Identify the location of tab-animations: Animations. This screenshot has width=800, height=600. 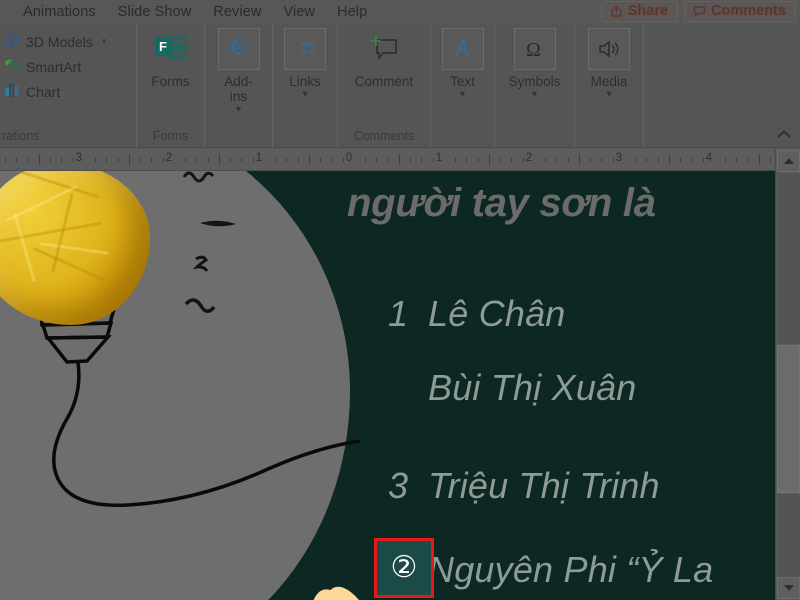
(59, 12).